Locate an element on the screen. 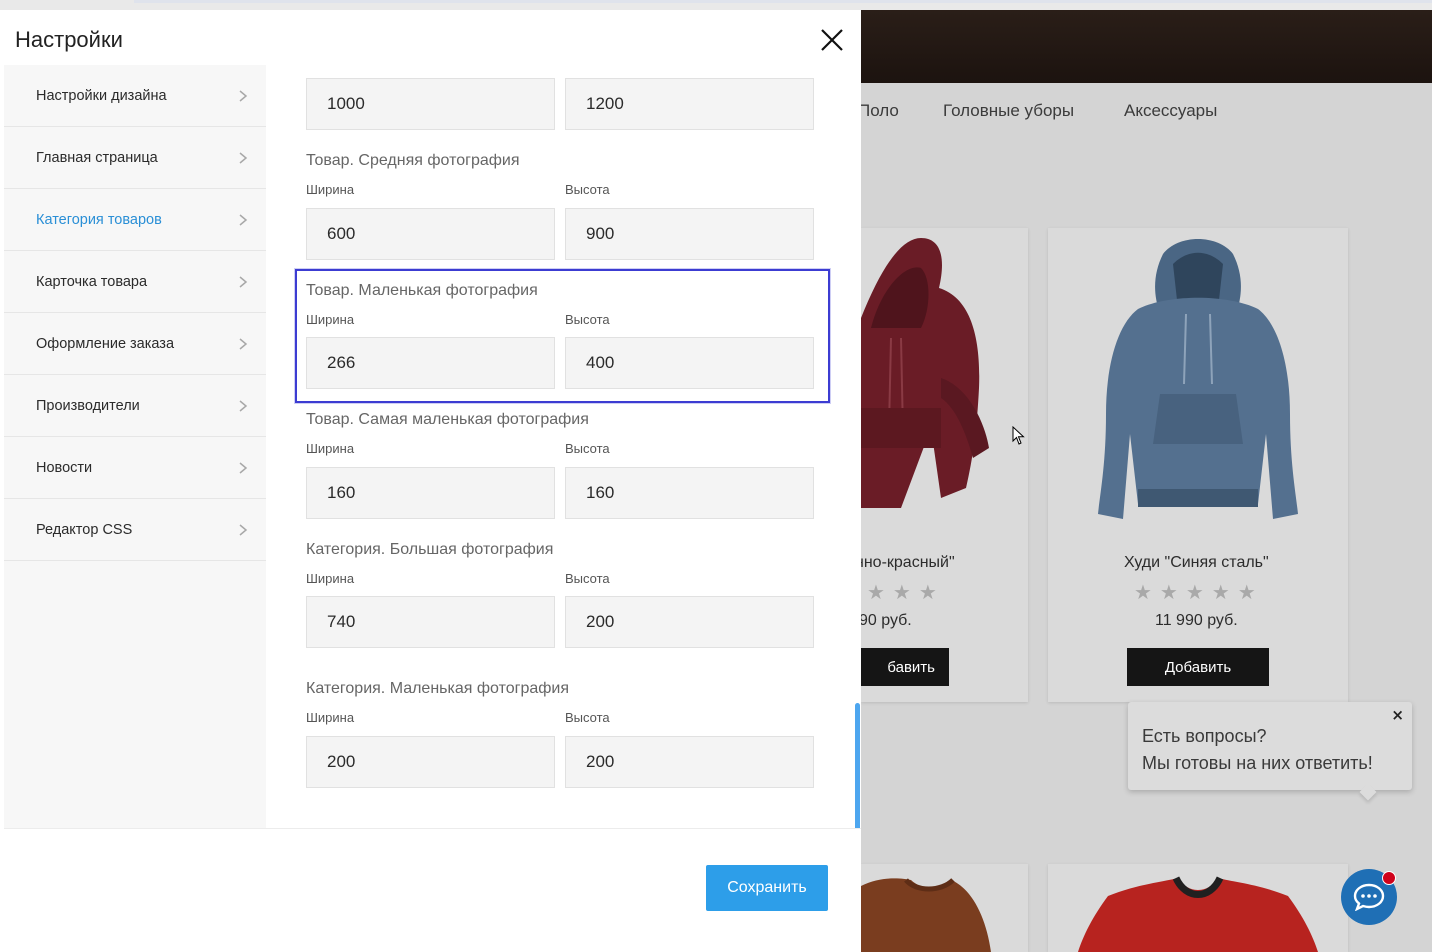 The width and height of the screenshot is (1432, 952). product-price: 11 990 руб. is located at coordinates (1196, 620).